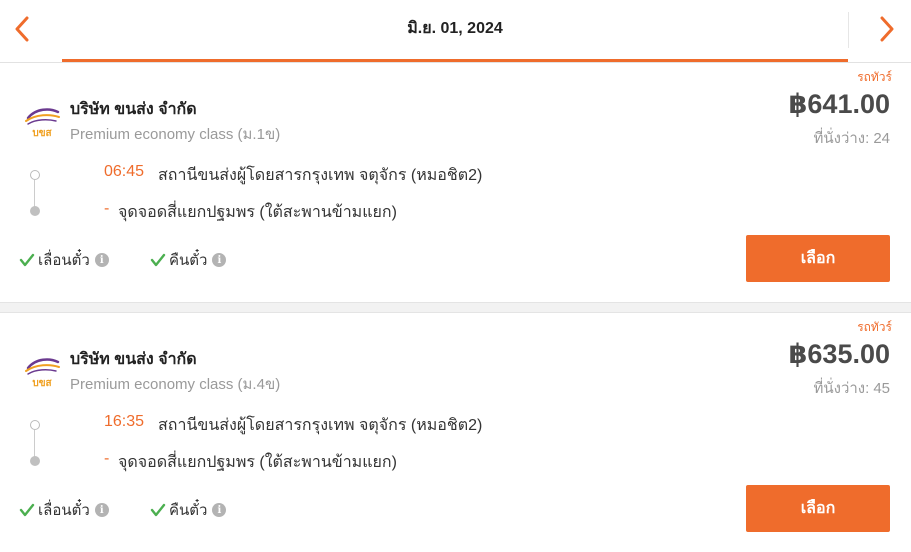 This screenshot has width=911, height=552. What do you see at coordinates (124, 171) in the screenshot?
I see `departure-time: 06:45` at bounding box center [124, 171].